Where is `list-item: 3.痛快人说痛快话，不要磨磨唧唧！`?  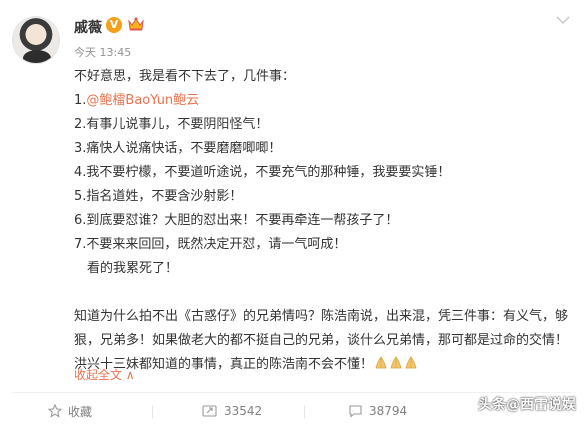 list-item: 3.痛快人说痛快话，不要磨磨唧唧！ is located at coordinates (178, 148).